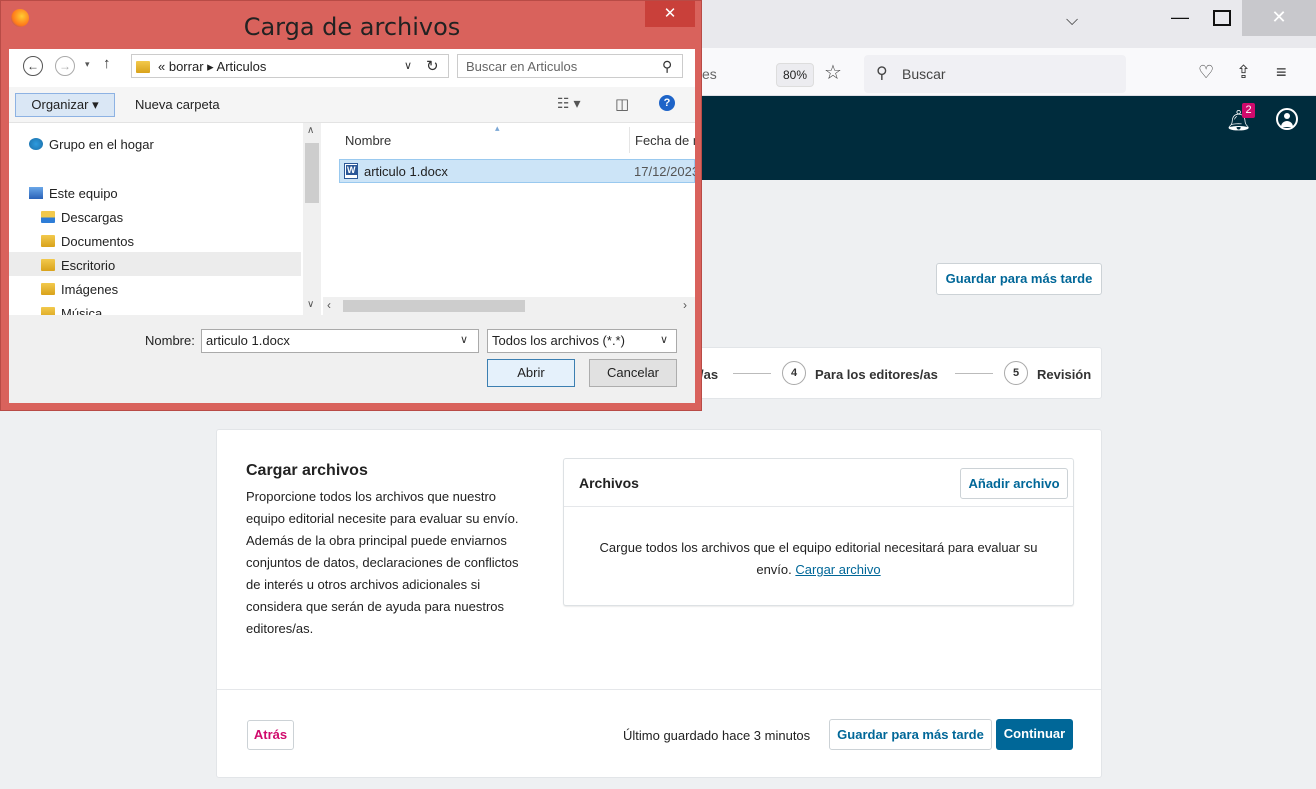 This screenshot has height=789, width=1316. Describe the element at coordinates (709, 74) in the screenshot. I see `url-text: es` at that location.